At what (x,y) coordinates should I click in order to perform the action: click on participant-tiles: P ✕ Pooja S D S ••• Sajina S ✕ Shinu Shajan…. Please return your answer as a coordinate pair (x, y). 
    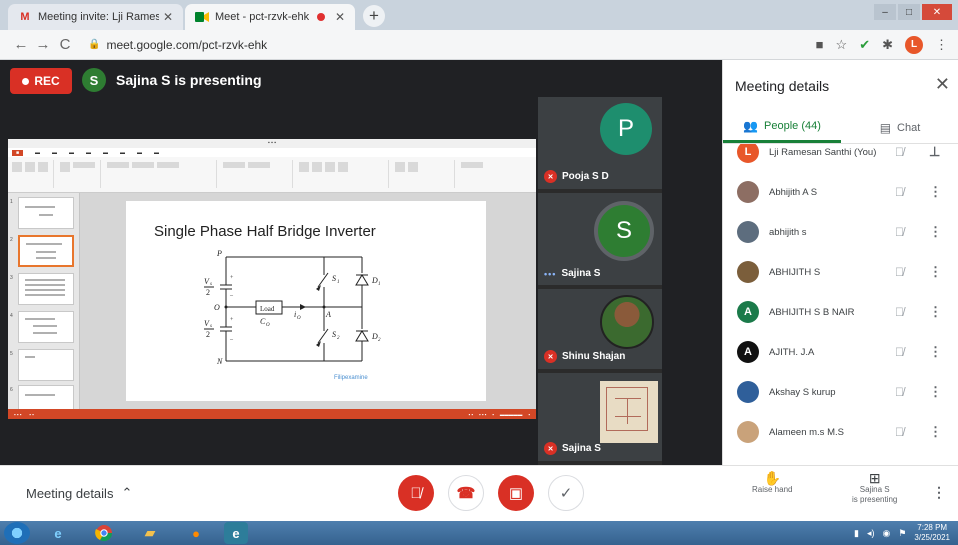
    Looking at the image, I should click on (600, 281).